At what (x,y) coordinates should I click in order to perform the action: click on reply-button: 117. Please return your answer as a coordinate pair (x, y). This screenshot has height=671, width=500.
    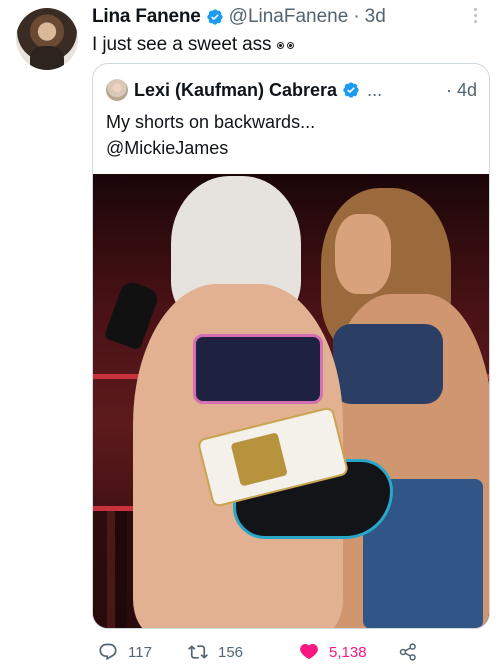
    Looking at the image, I should click on (125, 652).